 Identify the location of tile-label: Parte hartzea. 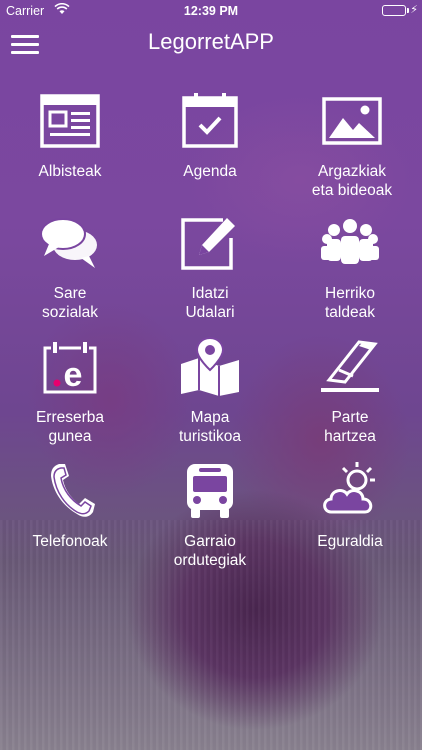
(350, 427).